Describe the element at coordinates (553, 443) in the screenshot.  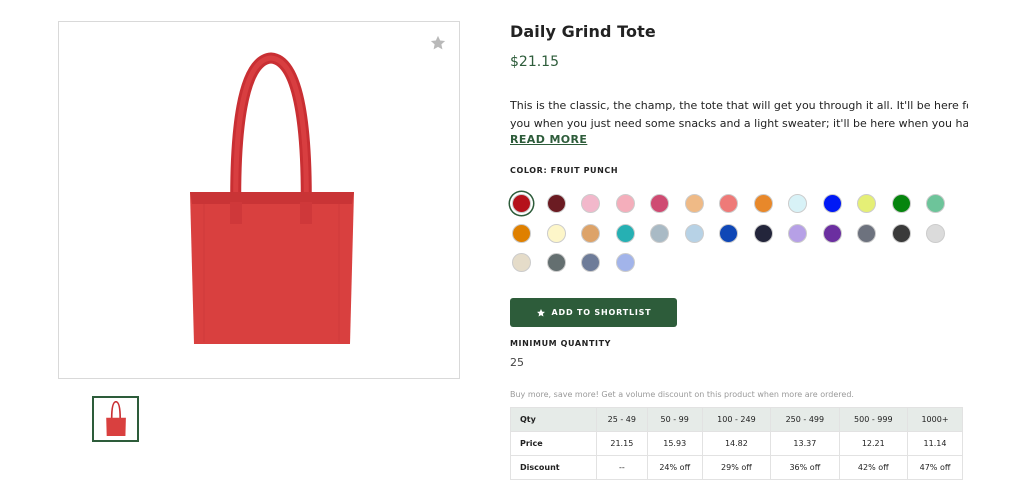
I see `table-row-label: Price` at that location.